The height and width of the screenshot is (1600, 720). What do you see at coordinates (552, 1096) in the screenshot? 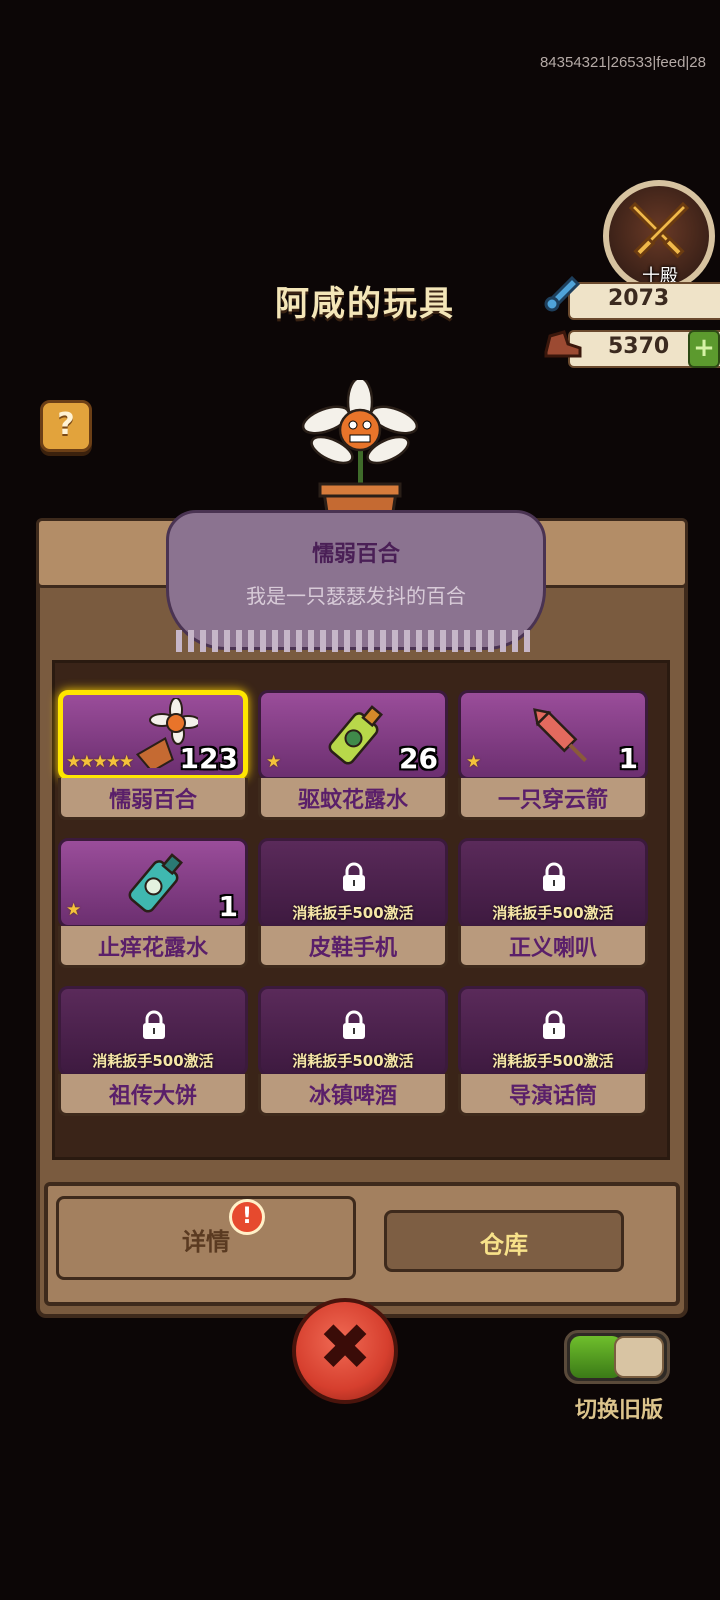
I see `item-name: 导演话筒` at bounding box center [552, 1096].